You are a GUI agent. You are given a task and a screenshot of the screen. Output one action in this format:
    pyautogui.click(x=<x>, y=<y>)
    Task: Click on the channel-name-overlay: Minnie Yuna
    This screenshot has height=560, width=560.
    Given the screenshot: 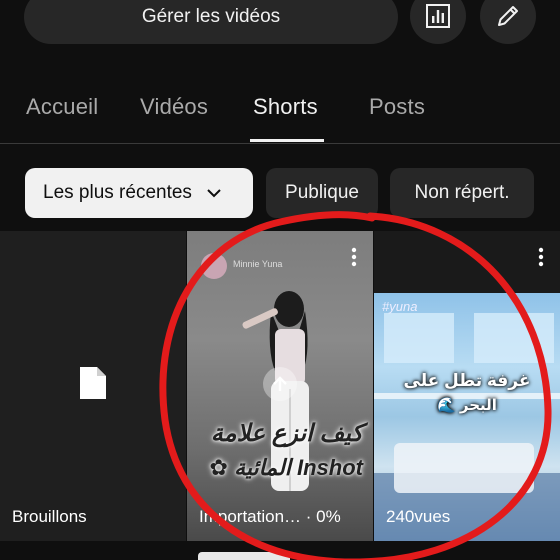 What is the action you would take?
    pyautogui.click(x=258, y=264)
    